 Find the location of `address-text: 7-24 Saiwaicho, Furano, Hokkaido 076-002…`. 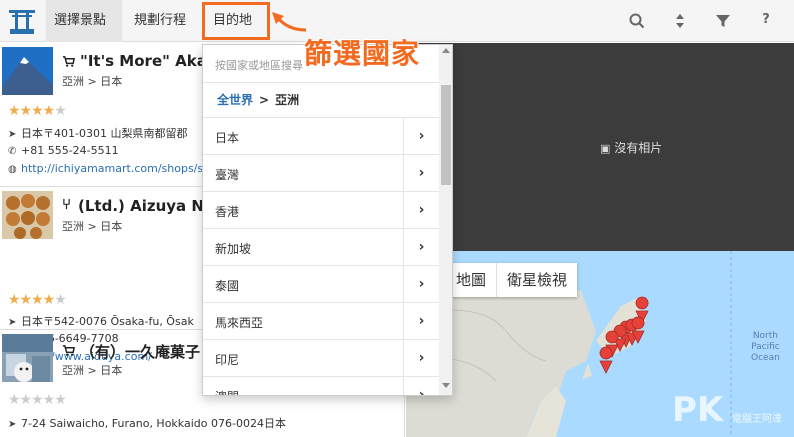

address-text: 7-24 Saiwaicho, Furano, Hokkaido 076-002… is located at coordinates (153, 423).